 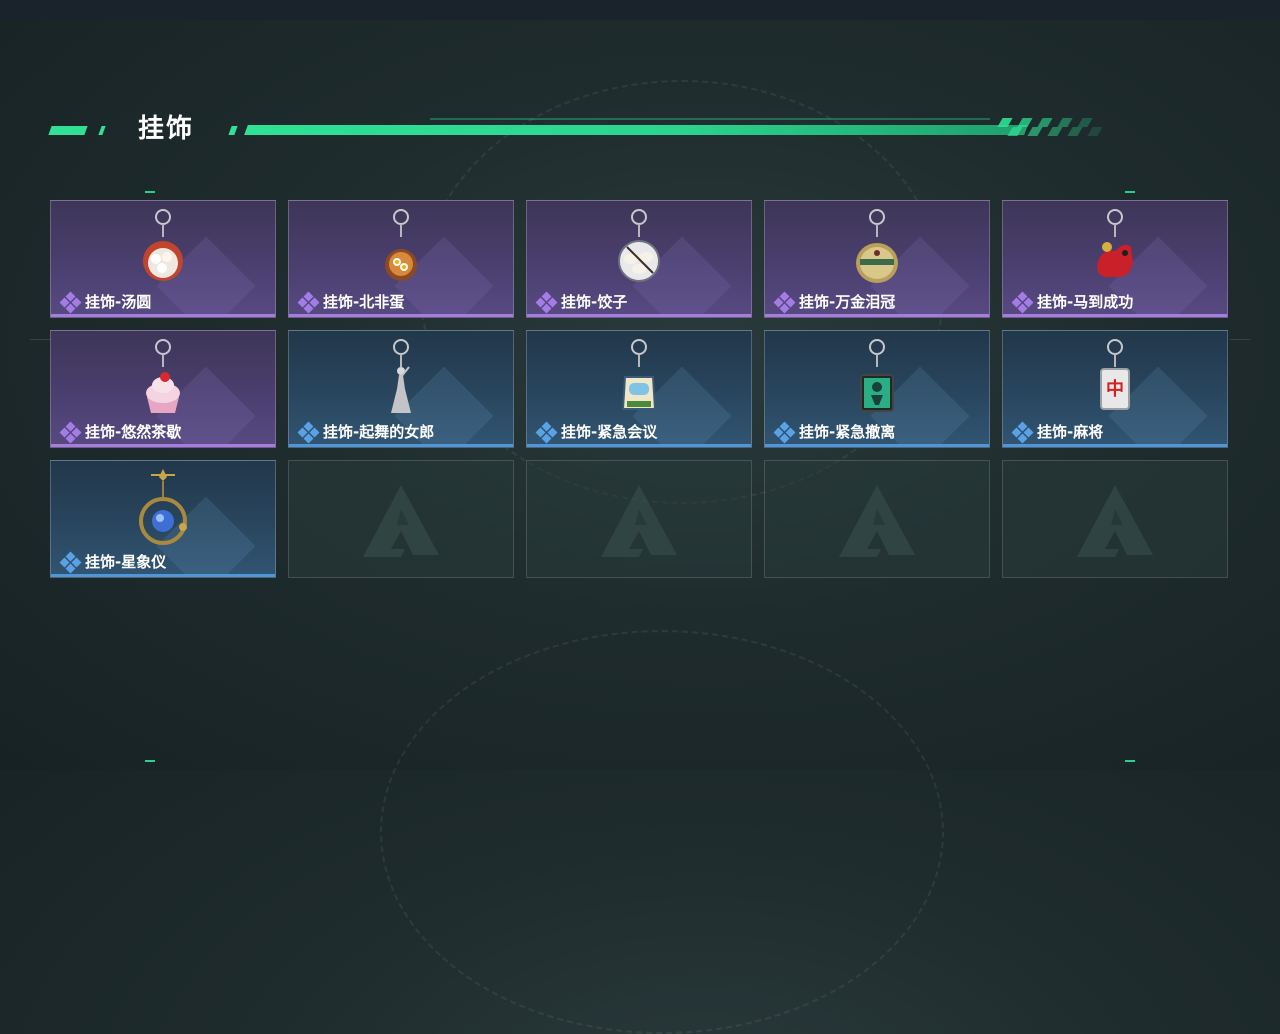 I want to click on svg-text: 中, so click(x=1115, y=389).